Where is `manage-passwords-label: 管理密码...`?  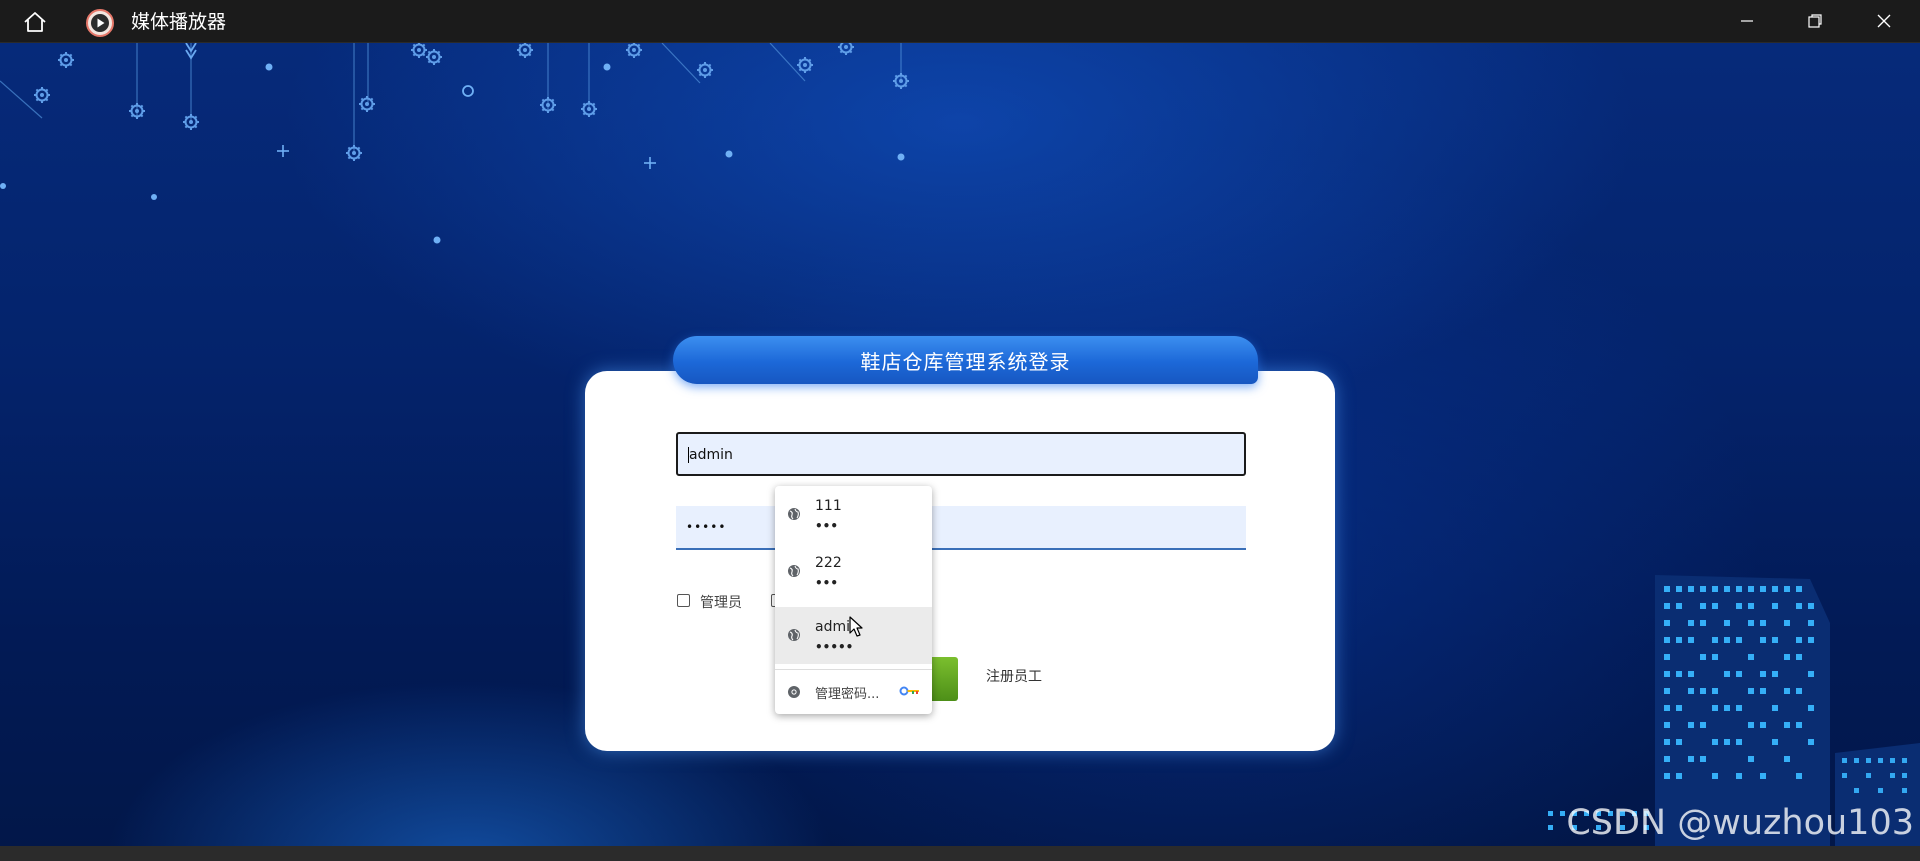 manage-passwords-label: 管理密码... is located at coordinates (847, 694).